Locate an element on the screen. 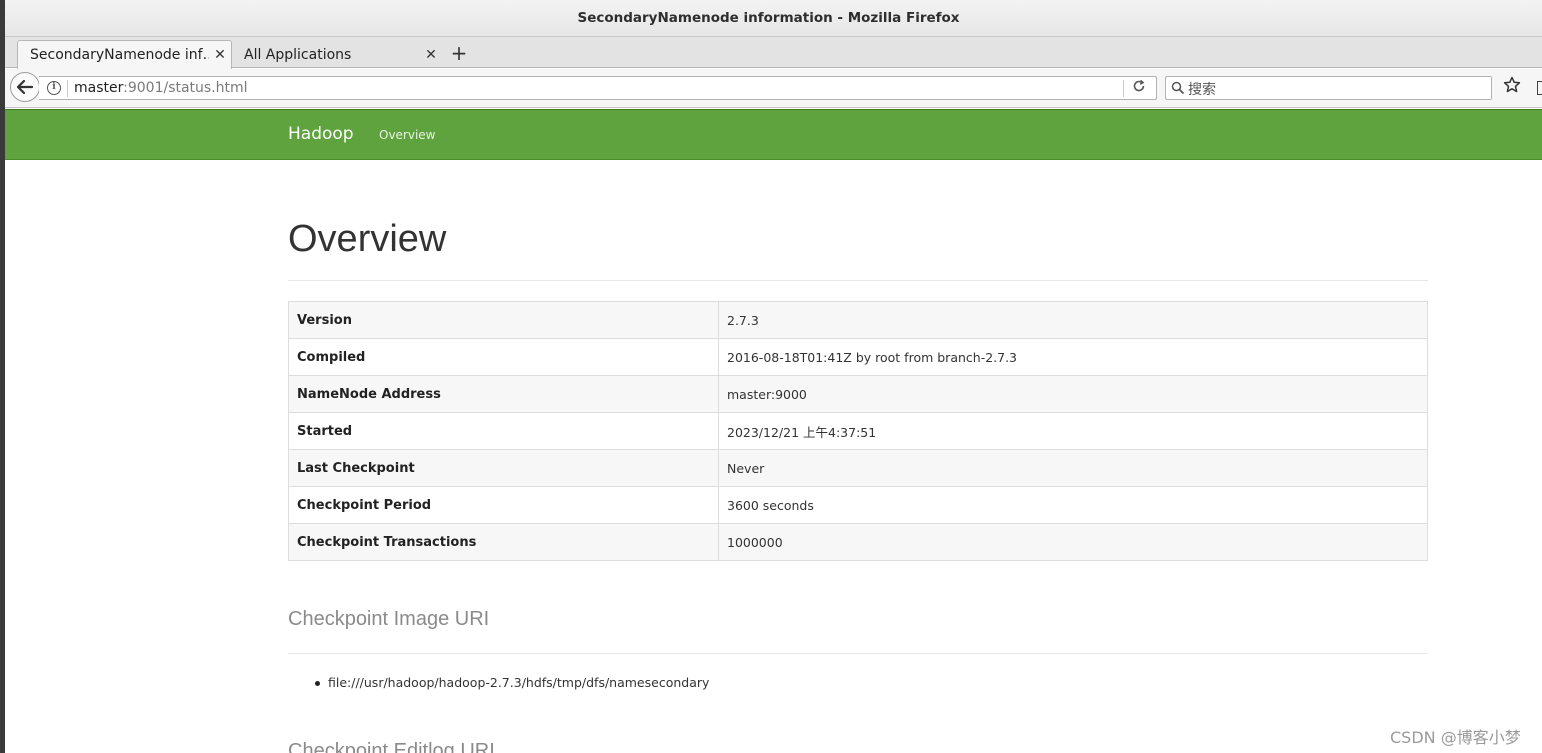  row-key: Checkpoint Period is located at coordinates (503, 505).